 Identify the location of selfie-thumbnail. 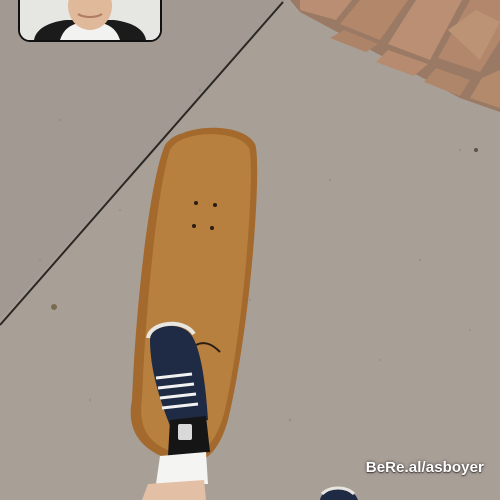
(90, 21).